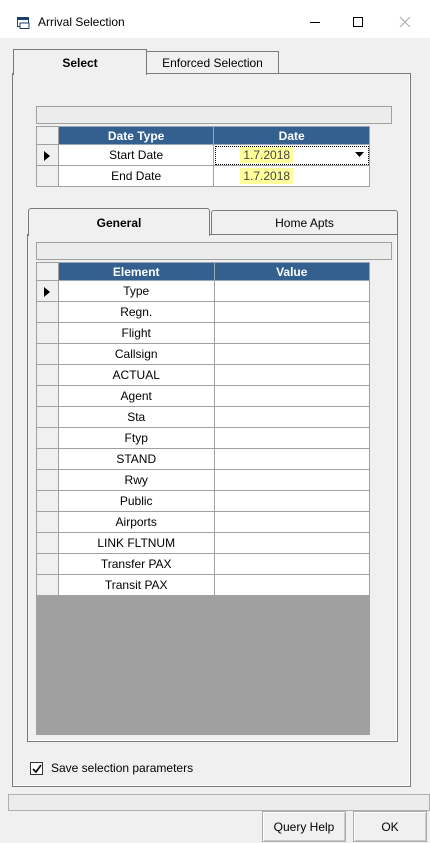 The width and height of the screenshot is (430, 843). I want to click on element-cell: STAND, so click(136, 459).